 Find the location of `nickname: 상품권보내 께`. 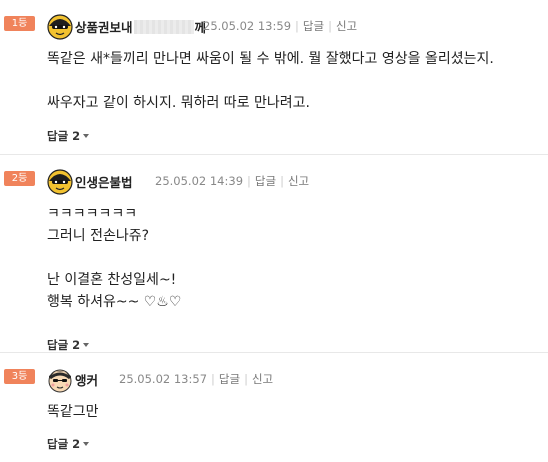

nickname: 상품권보내 께 is located at coordinates (140, 26).